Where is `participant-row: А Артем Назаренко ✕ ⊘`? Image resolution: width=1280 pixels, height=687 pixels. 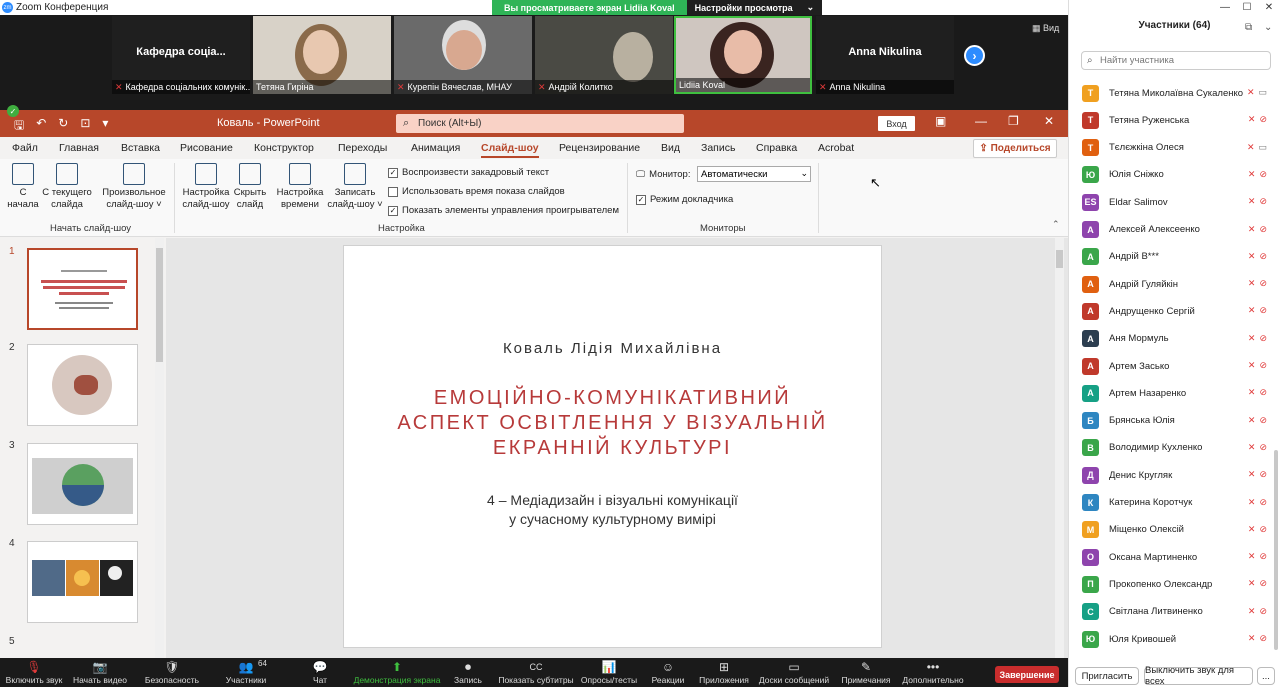 participant-row: А Артем Назаренко ✕ ⊘ is located at coordinates (1174, 393).